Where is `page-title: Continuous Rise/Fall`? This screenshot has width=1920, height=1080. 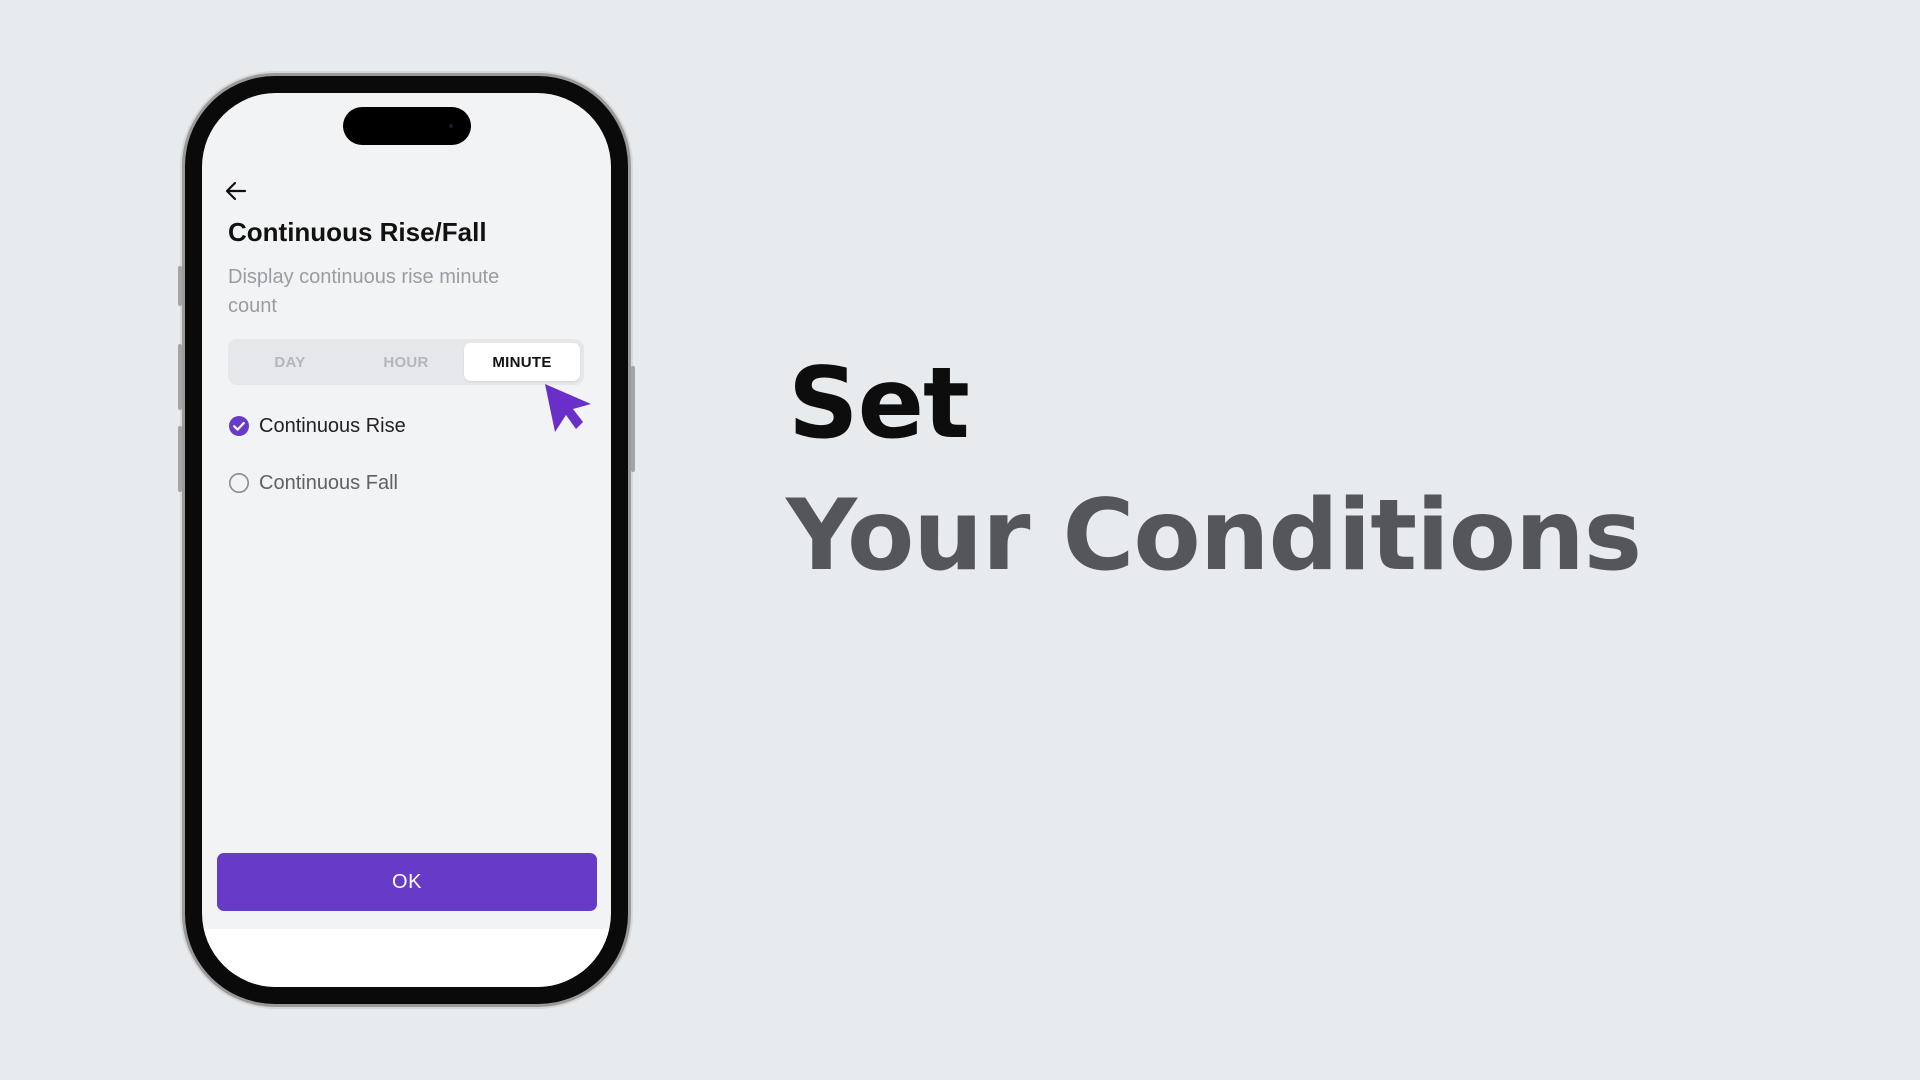
page-title: Continuous Rise/Fall is located at coordinates (357, 232).